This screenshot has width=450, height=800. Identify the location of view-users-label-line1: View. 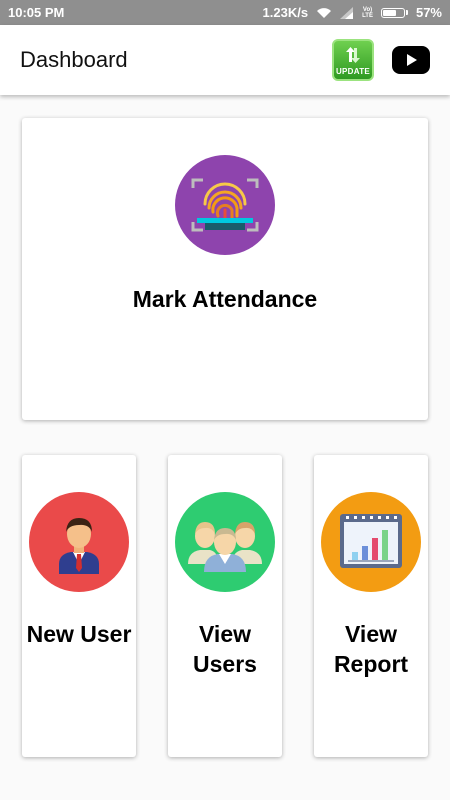
(225, 634).